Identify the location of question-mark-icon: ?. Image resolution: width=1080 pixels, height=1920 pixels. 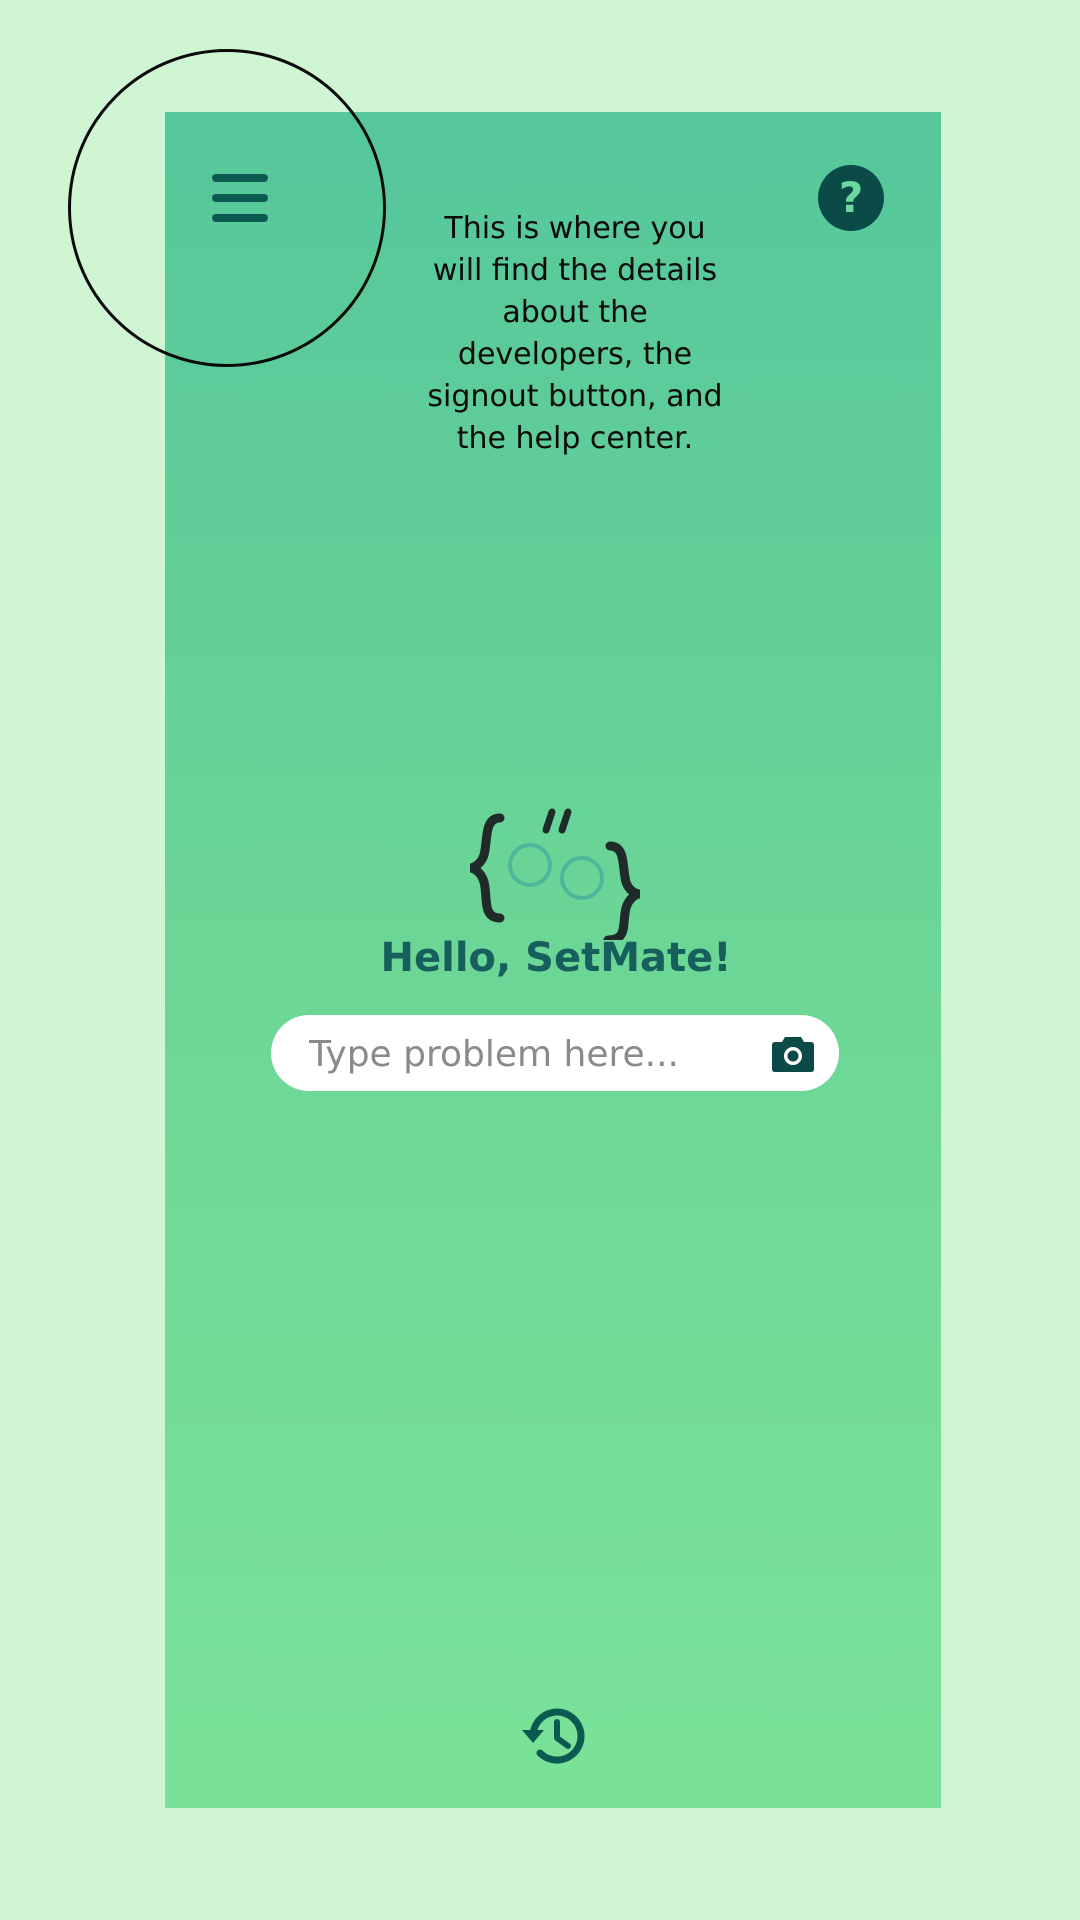
(851, 197).